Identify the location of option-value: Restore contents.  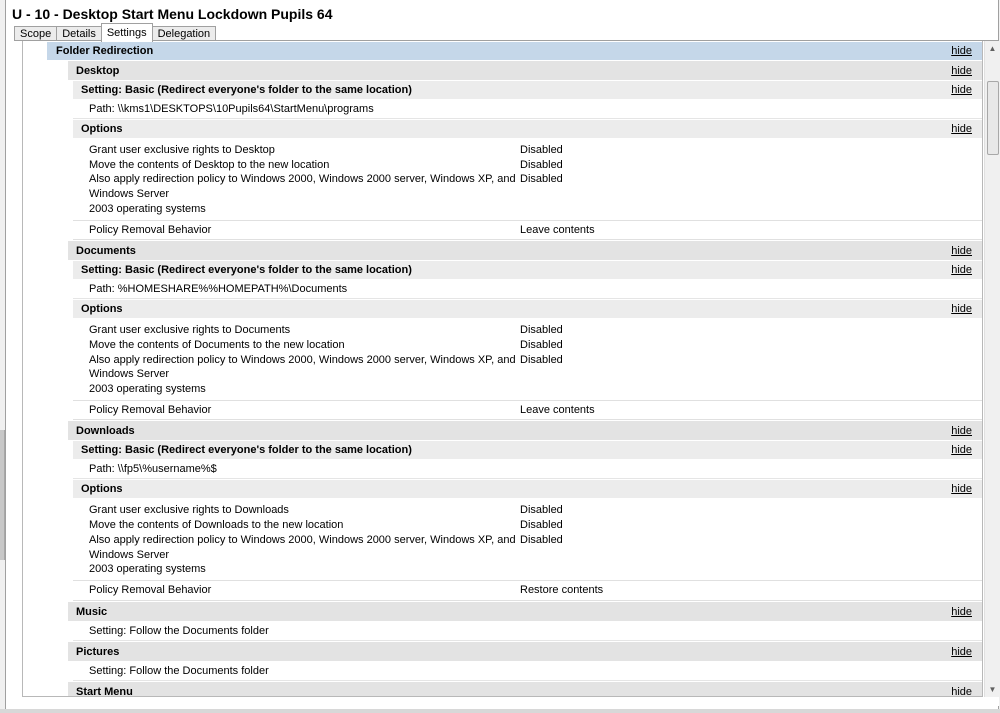
(562, 589).